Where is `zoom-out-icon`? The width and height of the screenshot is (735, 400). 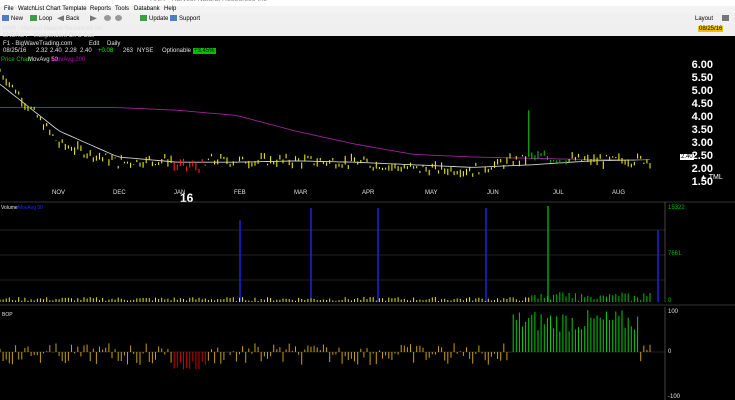 zoom-out-icon is located at coordinates (118, 18).